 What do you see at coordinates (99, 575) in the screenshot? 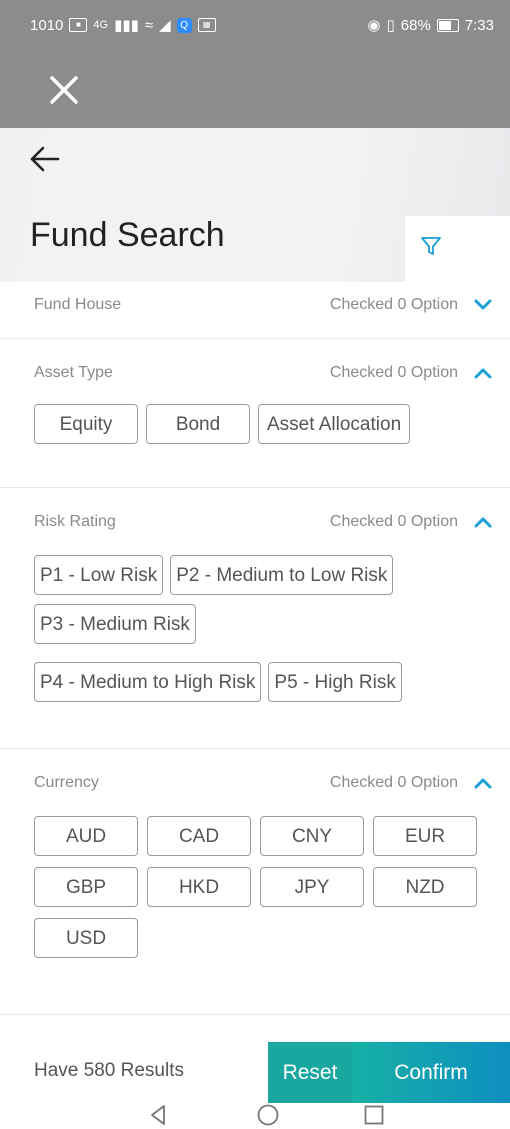
I see `chip-p1-low-risk: P1 - Low Risk` at bounding box center [99, 575].